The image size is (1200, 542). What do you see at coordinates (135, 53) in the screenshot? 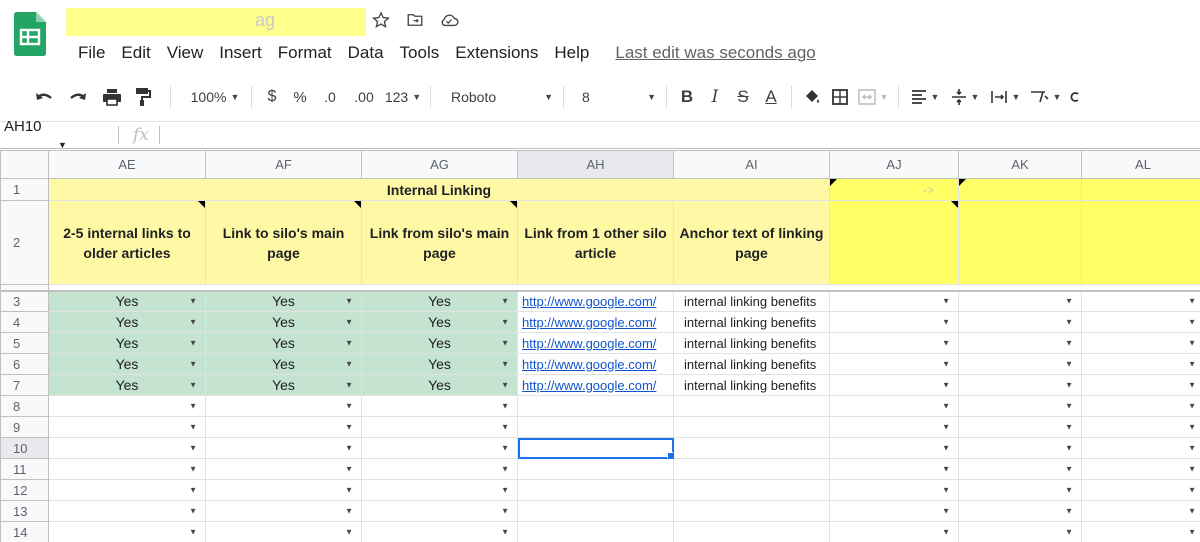
I see `menu-edit: Edit` at bounding box center [135, 53].